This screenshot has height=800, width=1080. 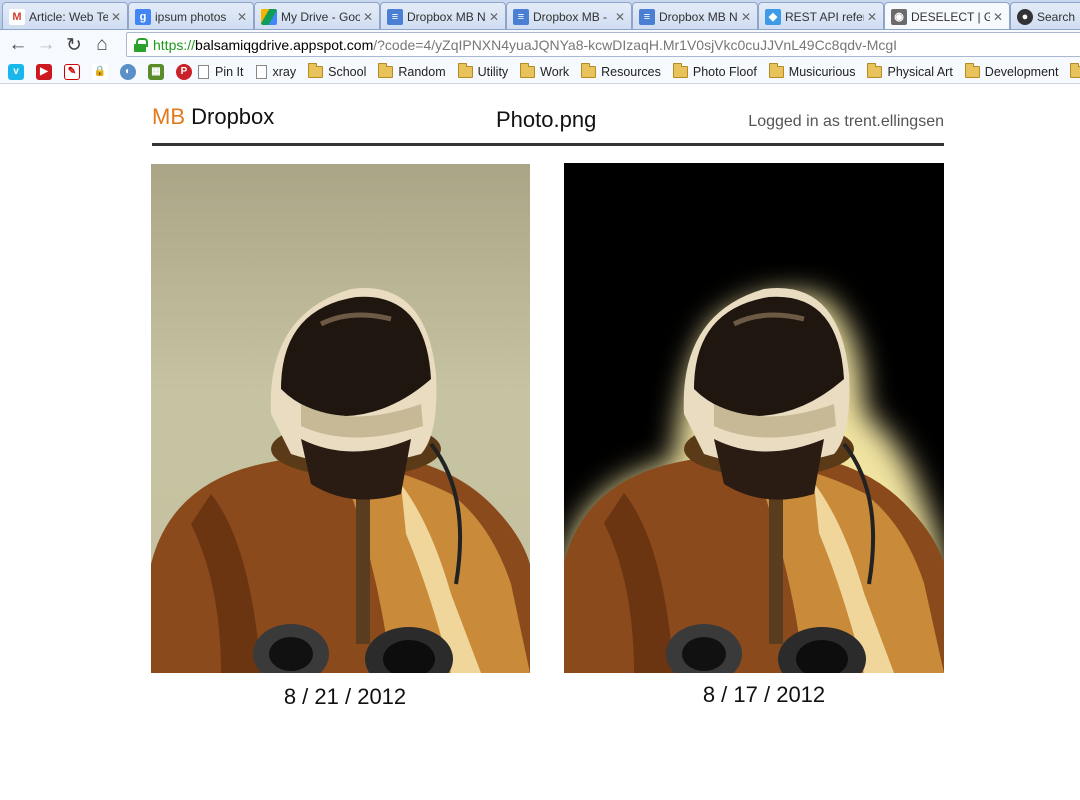 What do you see at coordinates (811, 70) in the screenshot?
I see `bookmark-folder-musicurious: Musicurious` at bounding box center [811, 70].